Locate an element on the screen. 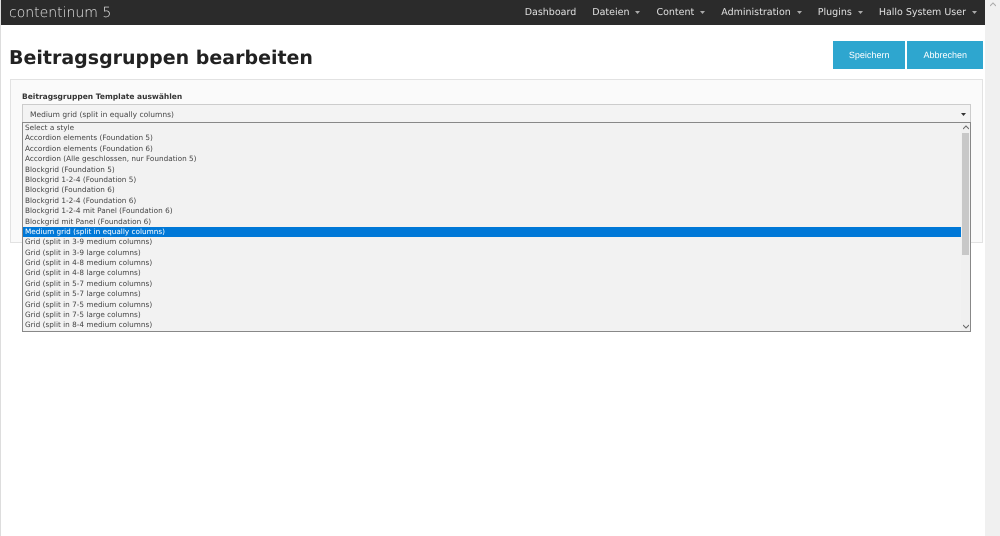 This screenshot has height=536, width=1000. brand-logo: contentinum 5 is located at coordinates (263, 12).